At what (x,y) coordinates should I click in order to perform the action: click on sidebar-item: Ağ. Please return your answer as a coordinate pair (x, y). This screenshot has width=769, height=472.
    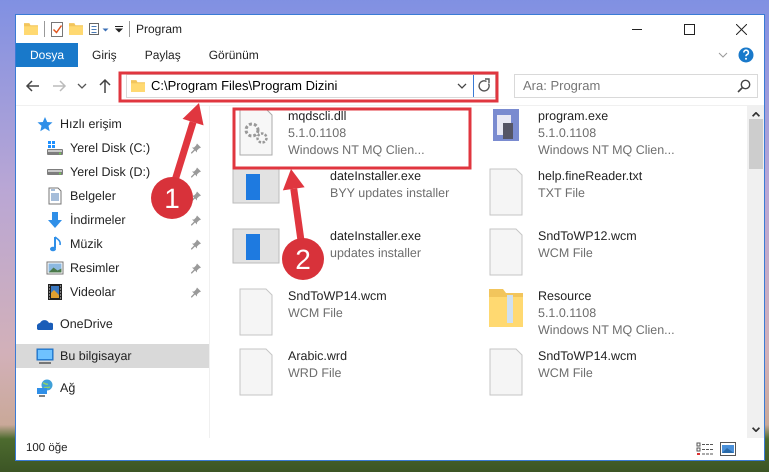
    Looking at the image, I should click on (49, 388).